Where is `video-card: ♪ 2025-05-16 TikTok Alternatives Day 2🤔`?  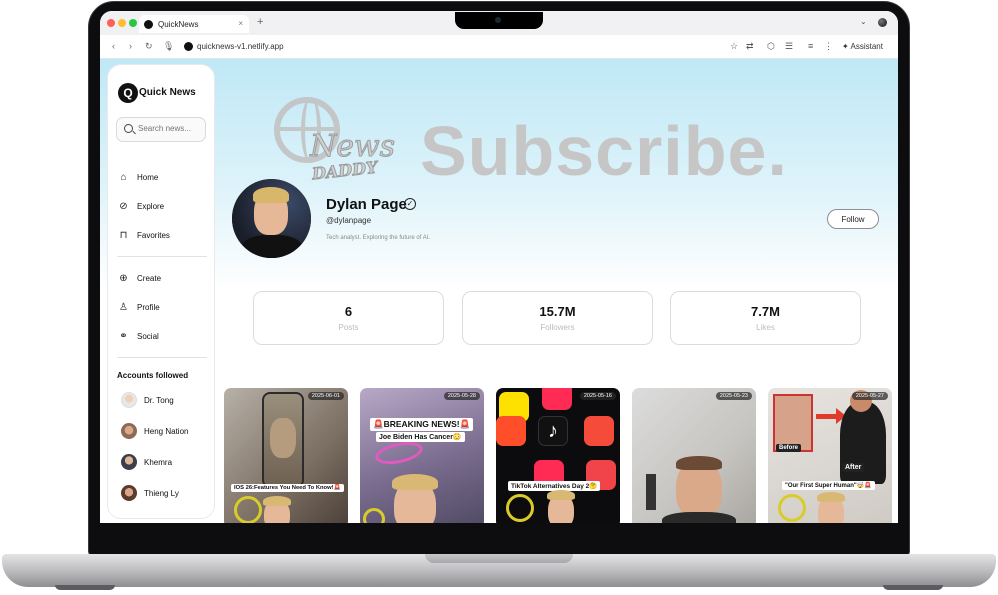 video-card: ♪ 2025-05-16 TikTok Alternatives Day 2🤔 is located at coordinates (558, 455).